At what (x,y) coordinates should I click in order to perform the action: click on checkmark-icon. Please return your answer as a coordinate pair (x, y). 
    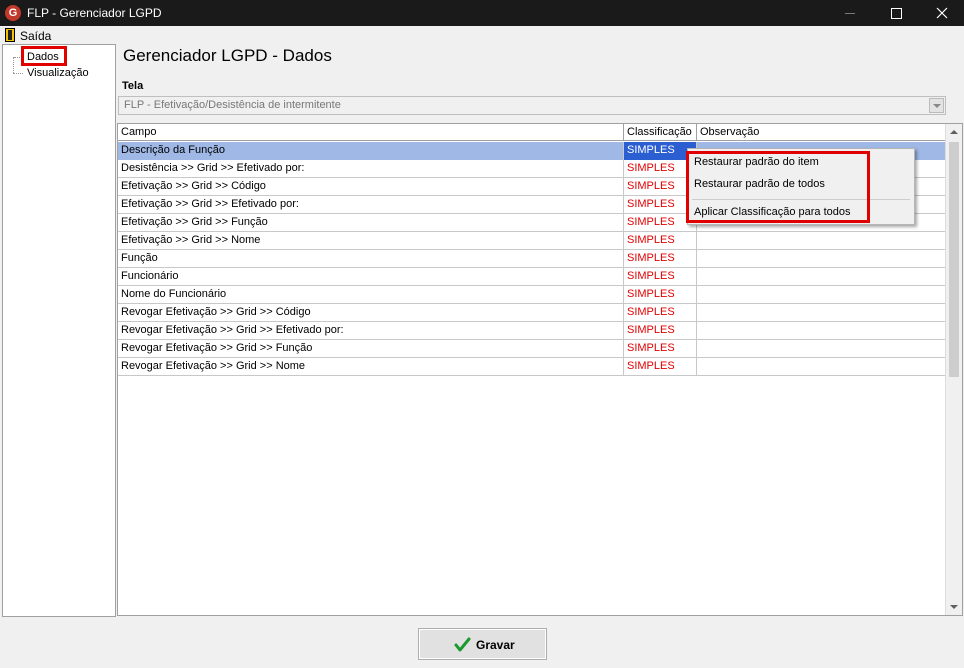
    Looking at the image, I should click on (462, 644).